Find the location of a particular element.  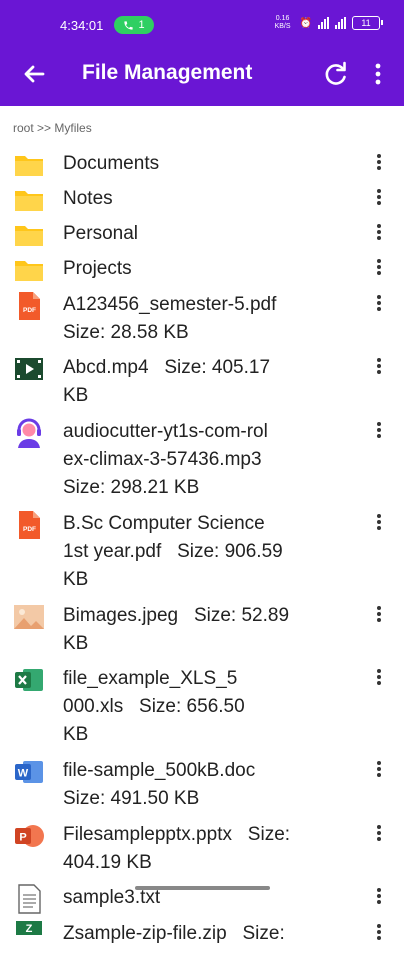

svg-text: P is located at coordinates (22, 837).